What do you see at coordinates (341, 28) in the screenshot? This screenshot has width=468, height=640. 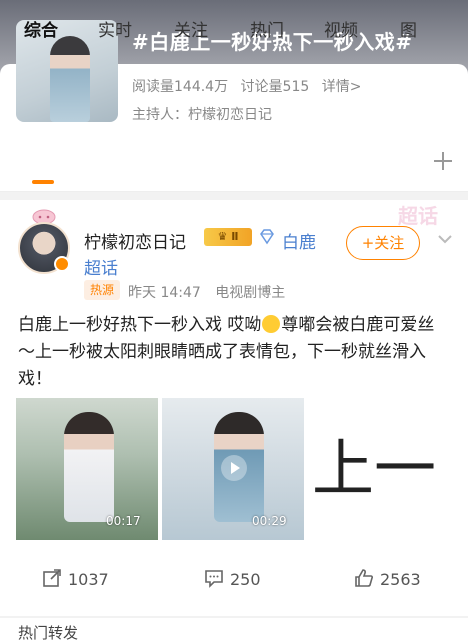 I see `tab-video: 视频` at bounding box center [341, 28].